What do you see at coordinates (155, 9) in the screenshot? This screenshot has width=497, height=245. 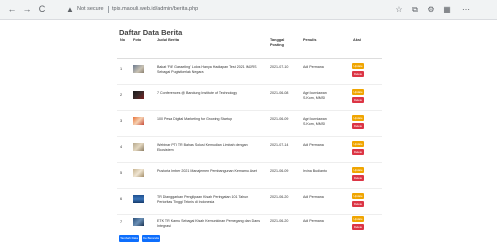 I see `url-text: tpis.maouli.web.id/admin/berita.php` at bounding box center [155, 9].